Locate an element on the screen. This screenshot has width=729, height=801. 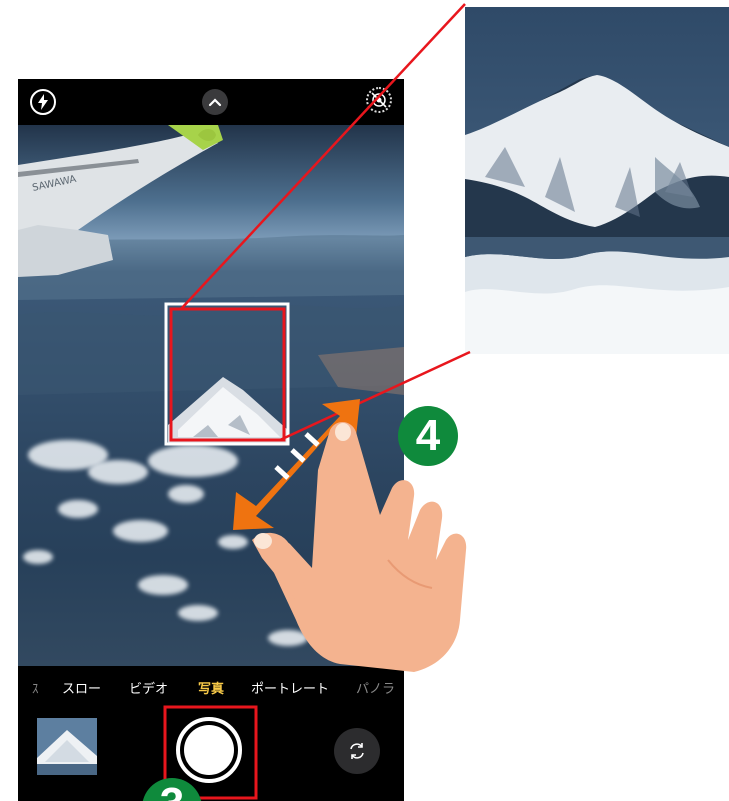
live-photo-icon is located at coordinates (379, 100).